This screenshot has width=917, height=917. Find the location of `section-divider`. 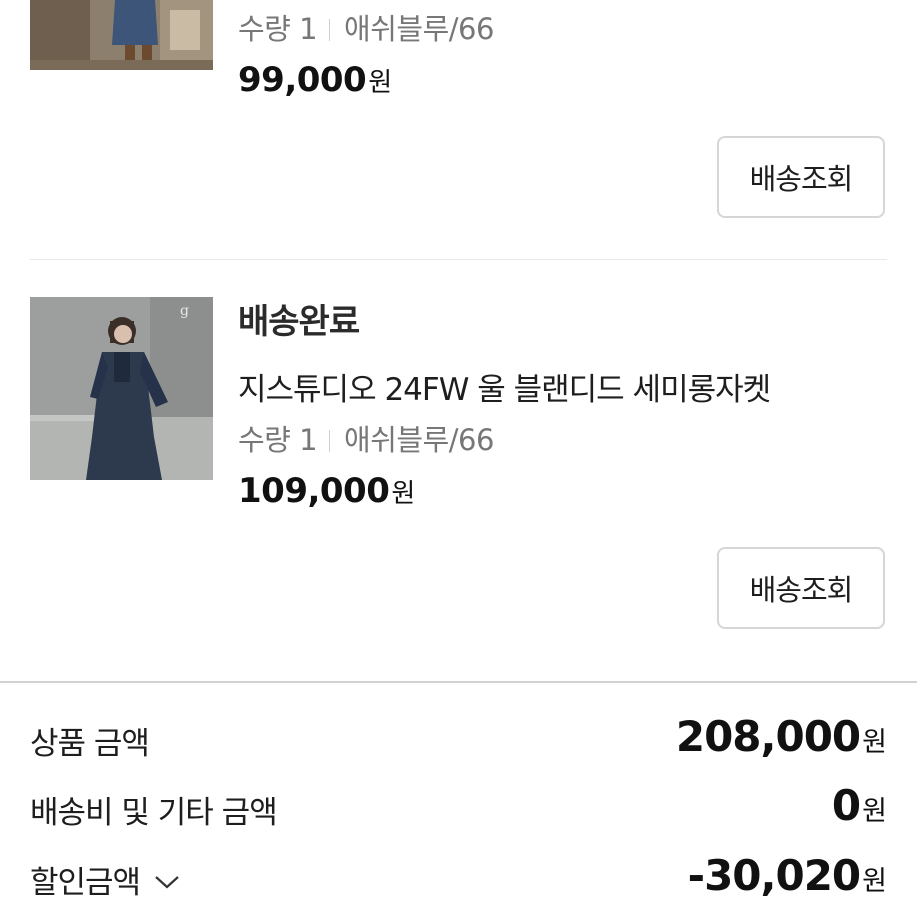

section-divider is located at coordinates (458, 682).